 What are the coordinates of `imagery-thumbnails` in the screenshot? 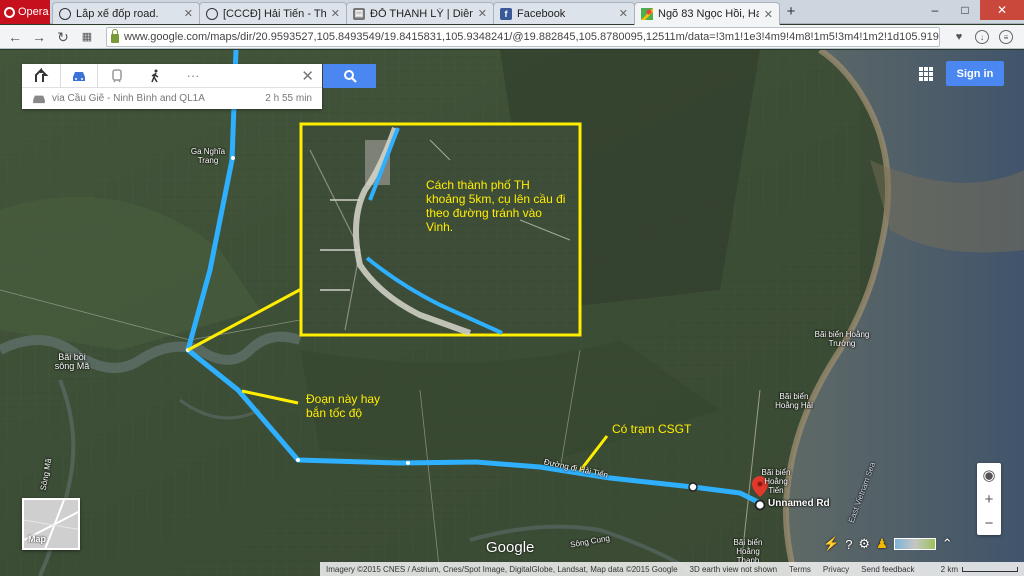 It's located at (914, 544).